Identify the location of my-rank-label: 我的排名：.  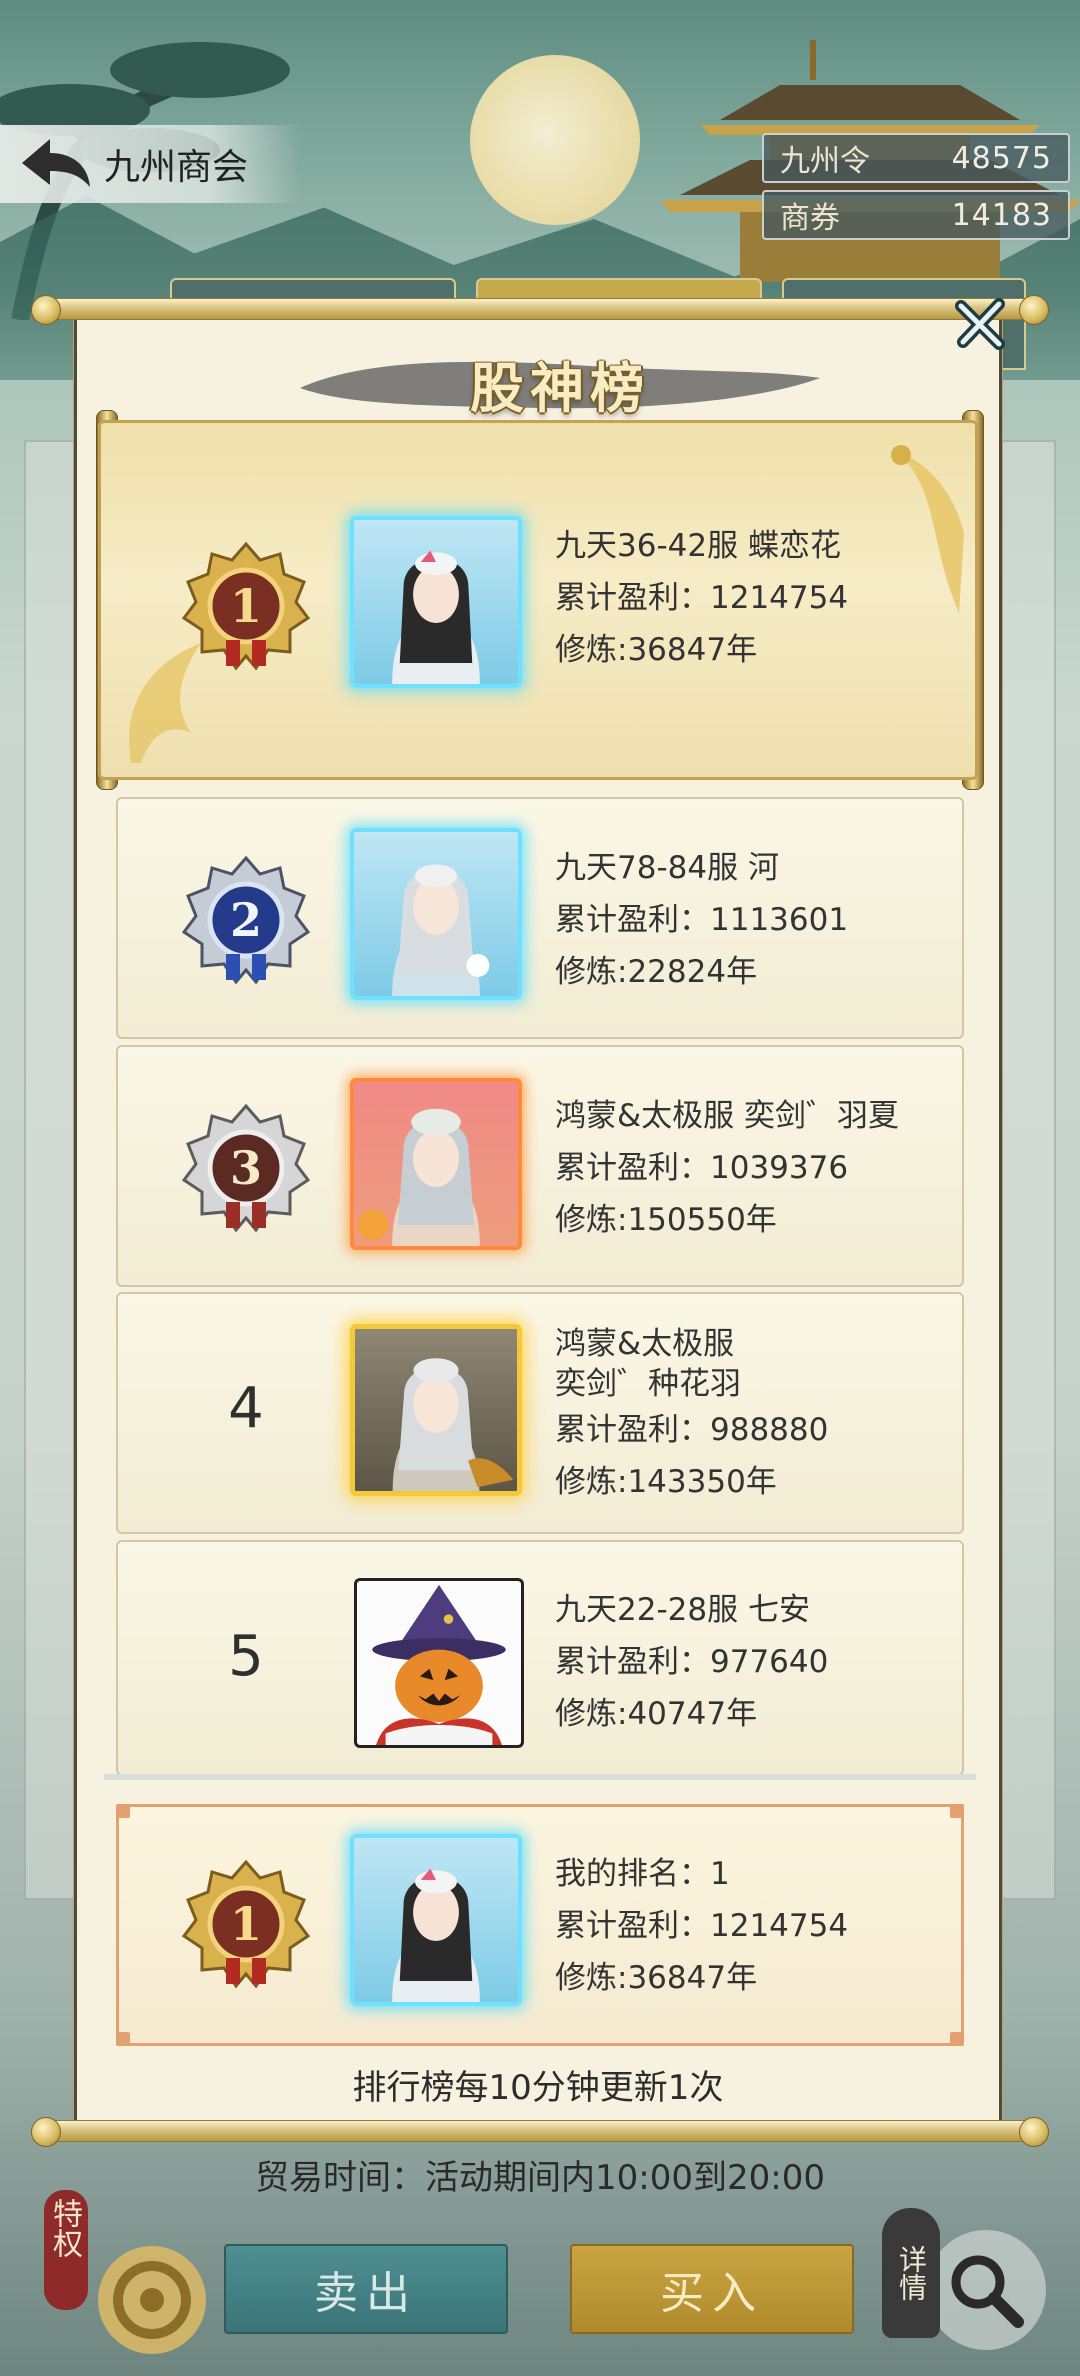
(632, 1874).